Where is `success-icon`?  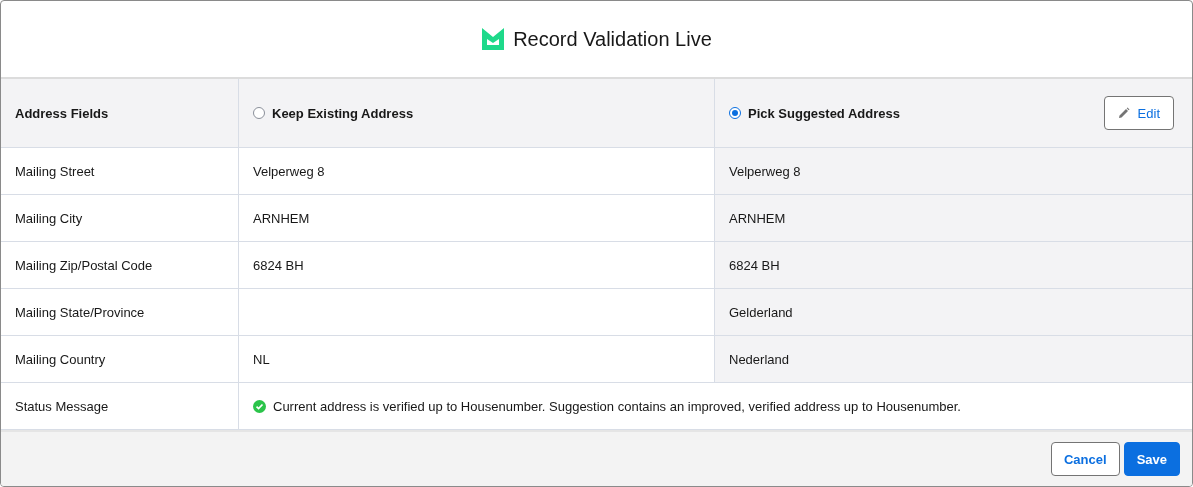
success-icon is located at coordinates (259, 406).